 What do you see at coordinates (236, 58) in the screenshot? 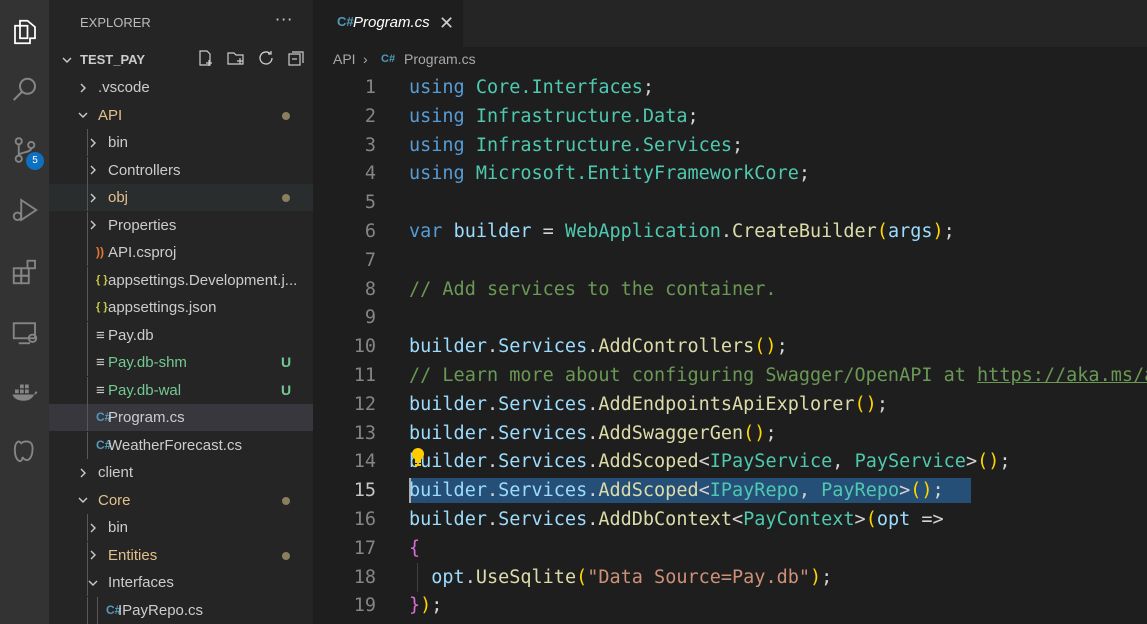
I see `new-folder-icon` at bounding box center [236, 58].